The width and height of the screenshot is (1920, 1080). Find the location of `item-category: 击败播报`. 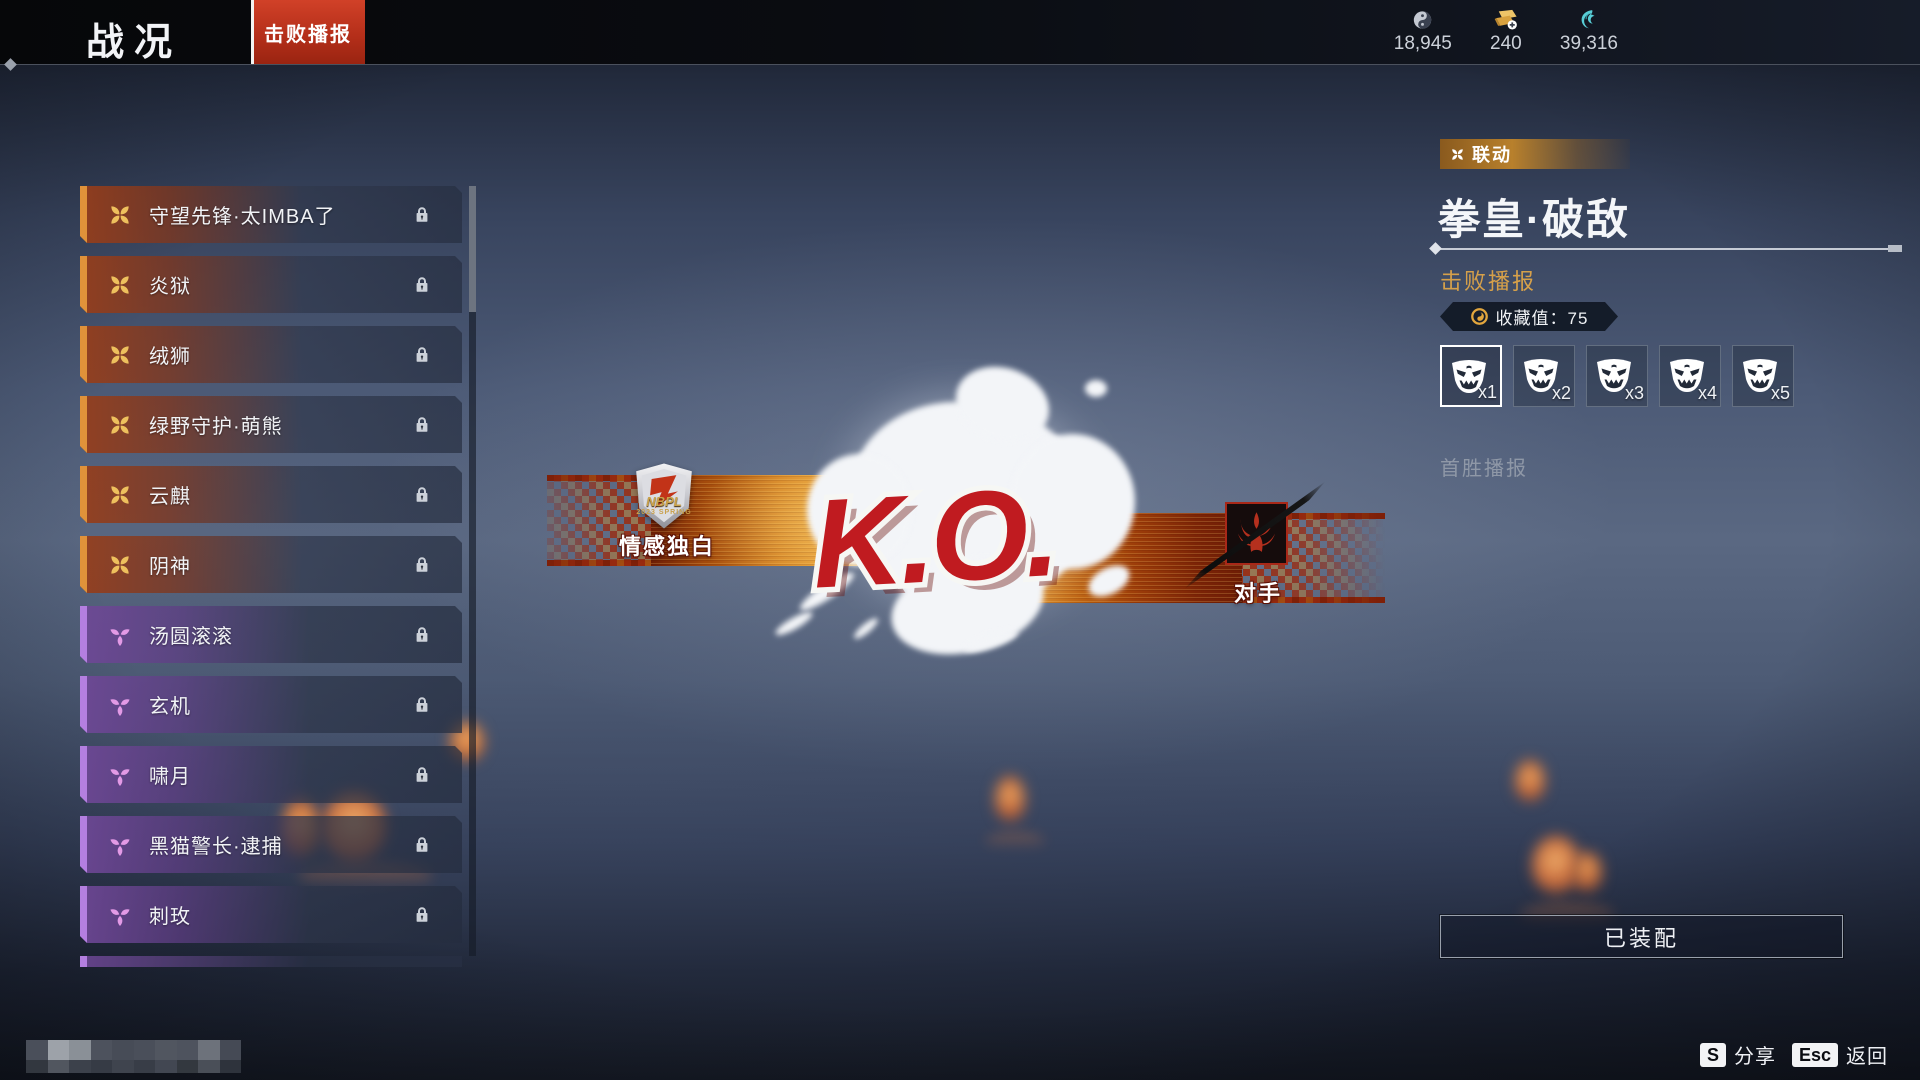

item-category: 击败播报 is located at coordinates (1488, 281).